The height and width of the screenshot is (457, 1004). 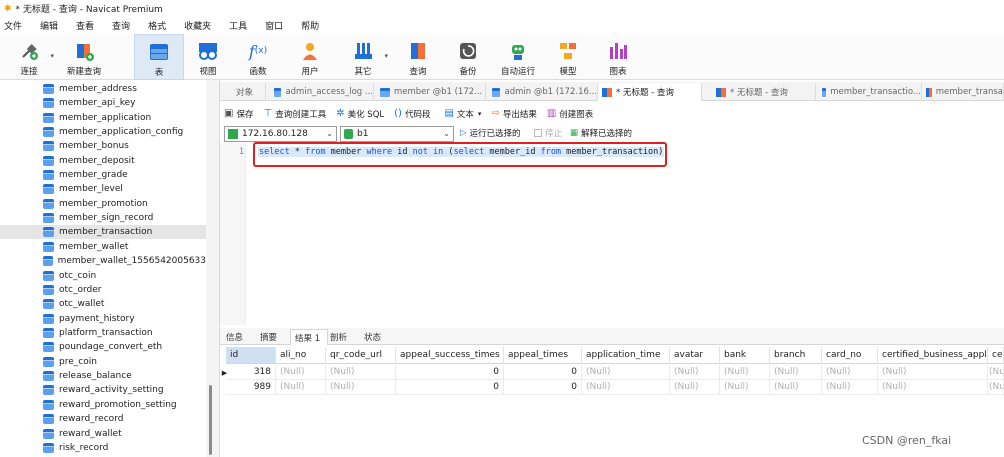 What do you see at coordinates (294, 114) in the screenshot?
I see `query-builder-button: ⊤ 查询创建工具` at bounding box center [294, 114].